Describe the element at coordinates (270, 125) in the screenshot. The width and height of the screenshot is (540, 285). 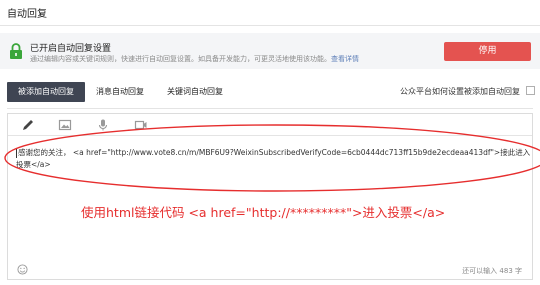
I see `editor-toolbar` at that location.